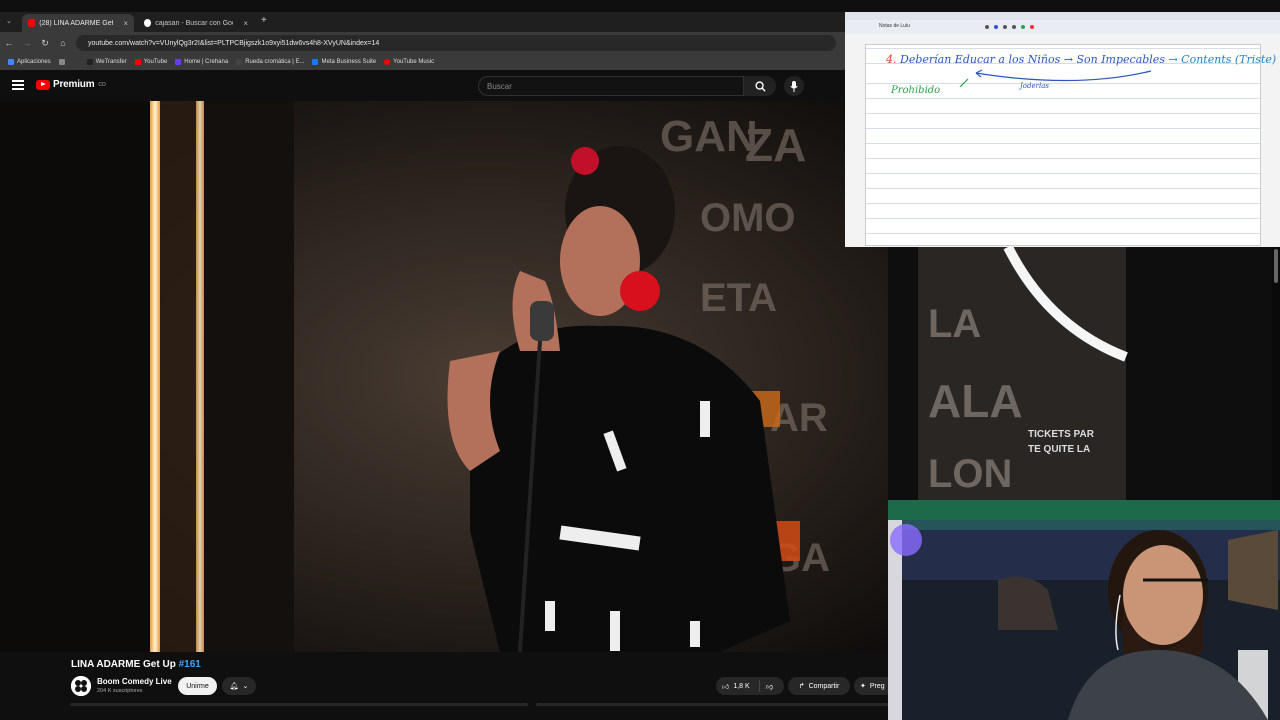  I want to click on search-icon, so click(760, 86).